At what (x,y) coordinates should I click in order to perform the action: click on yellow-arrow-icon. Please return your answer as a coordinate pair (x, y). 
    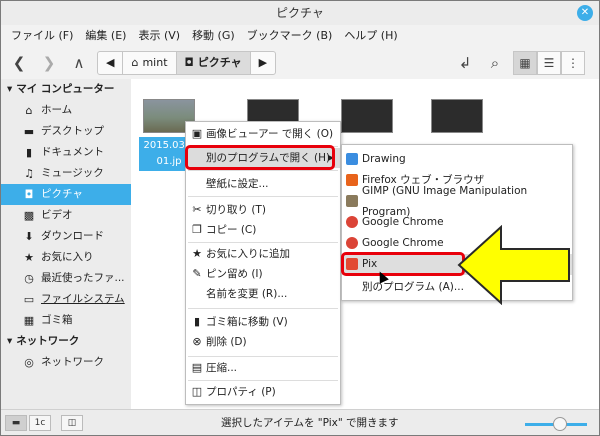
    Looking at the image, I should click on (513, 265).